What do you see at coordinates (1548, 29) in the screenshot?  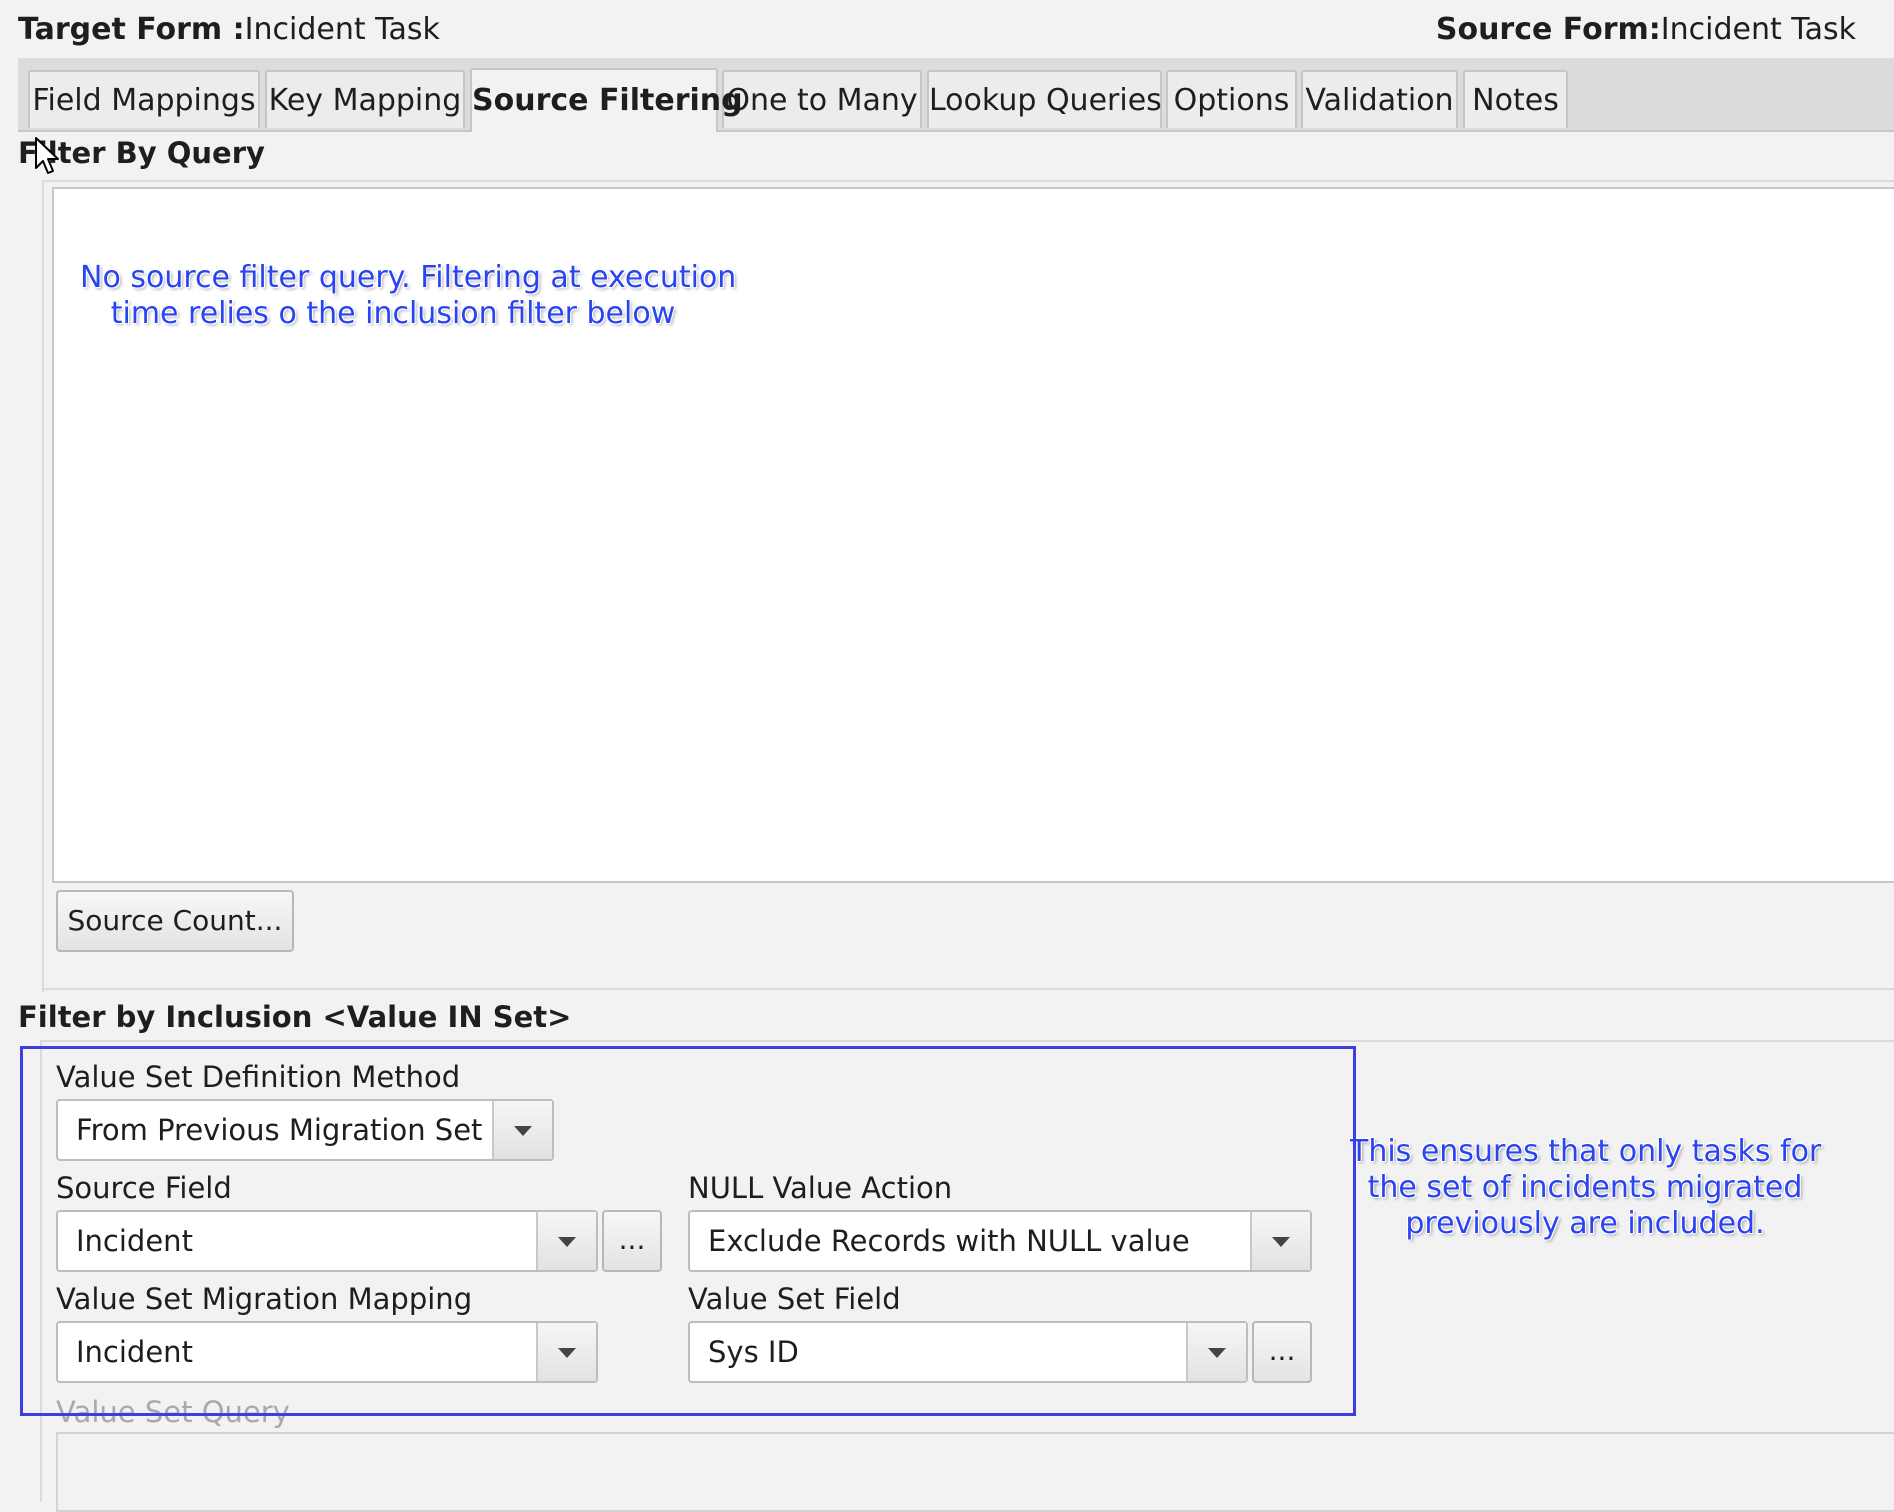 I see `source-form-label: Source Form:` at bounding box center [1548, 29].